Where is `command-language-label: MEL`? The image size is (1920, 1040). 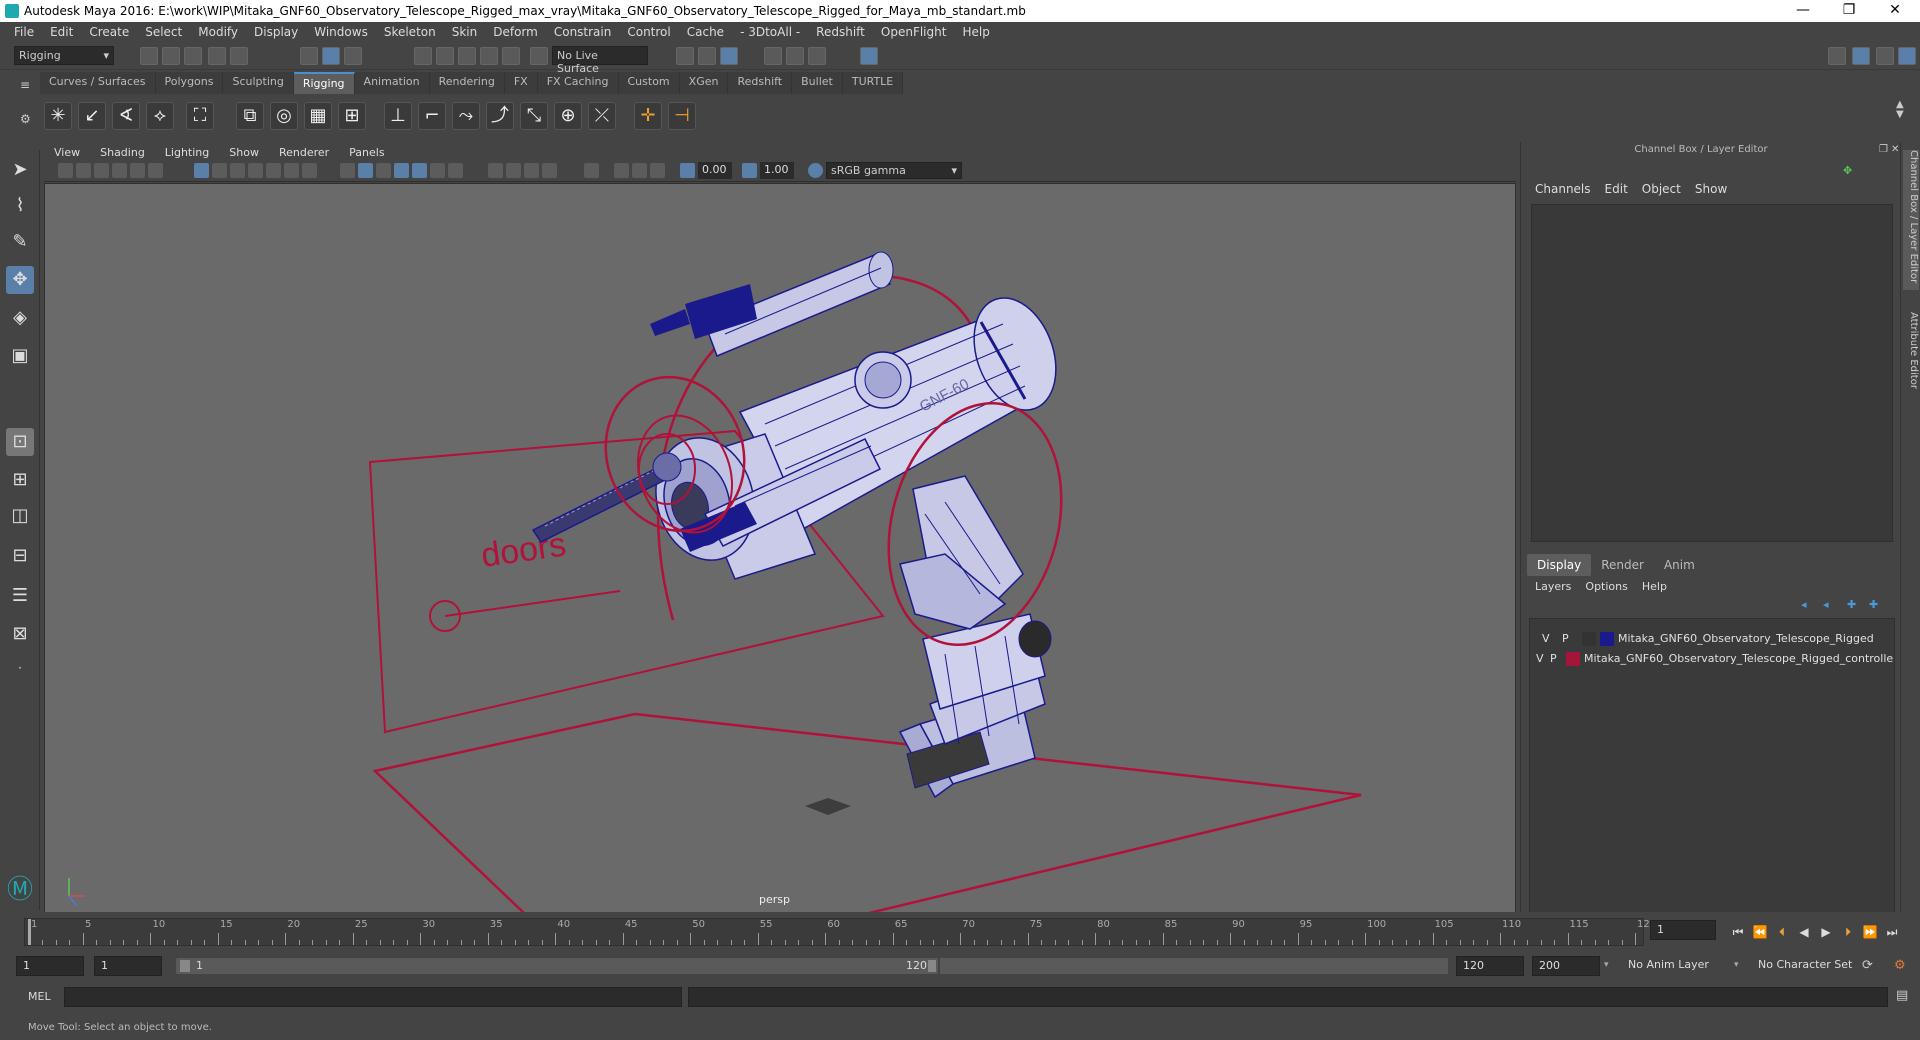
command-language-label: MEL is located at coordinates (39, 996).